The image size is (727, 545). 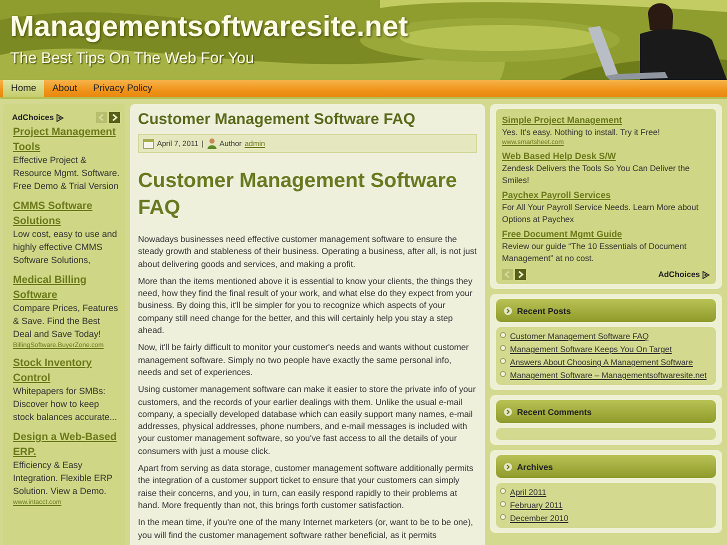 What do you see at coordinates (307, 420) in the screenshot?
I see `post-paragraph: Using customer management software can make it easier to store the private info of your customers, and the records of your earlier dealings with them. Unlike the usual e-mail company, a specially developed database which can easily support many names, e-mail addresses, physical addresses, phone numbers, and e-mail messages is included with your customer management software, so you've fast access to all the details of your consumers with just a mouse click.` at bounding box center [307, 420].